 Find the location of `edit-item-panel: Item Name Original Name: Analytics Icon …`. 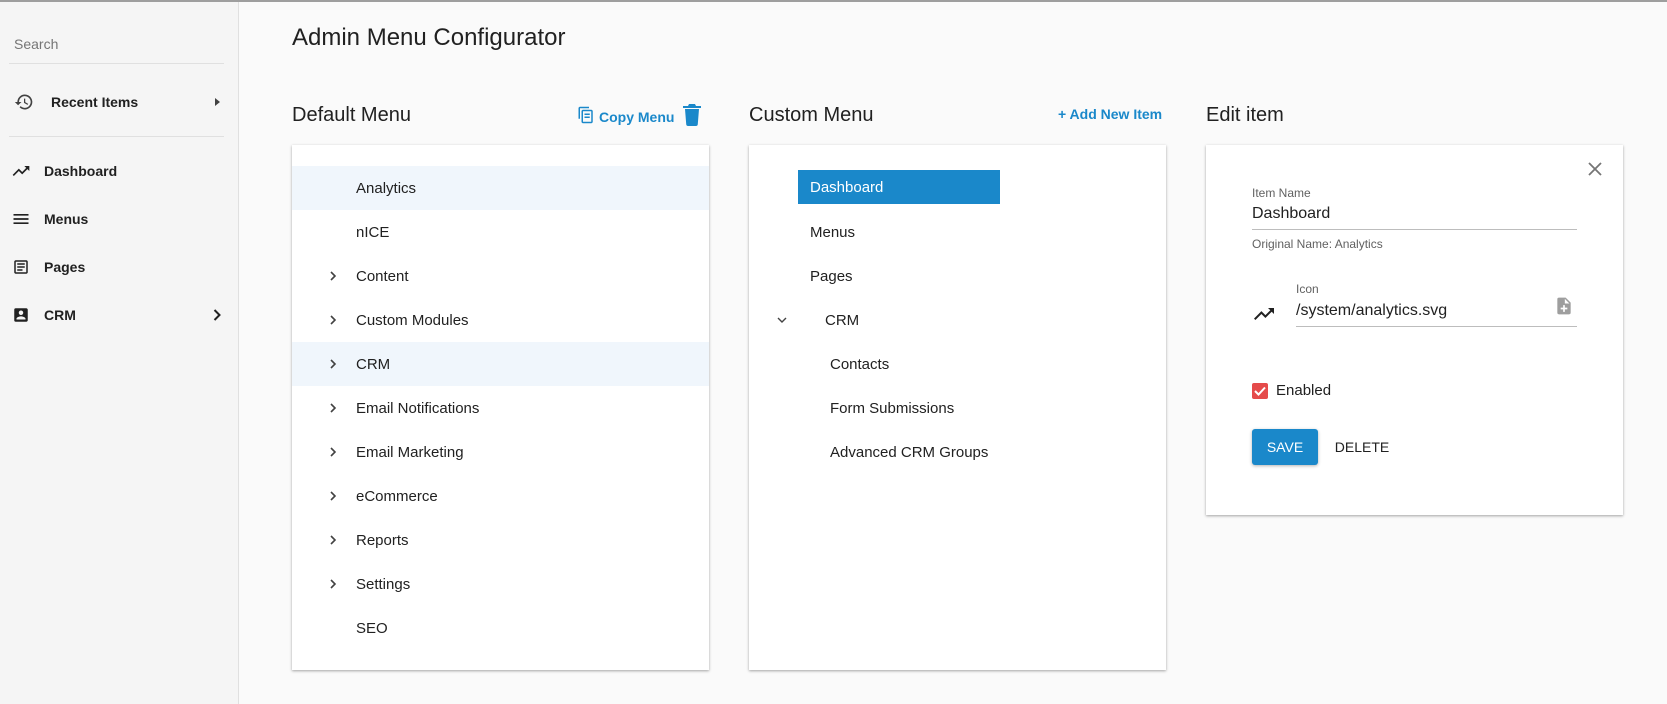

edit-item-panel: Item Name Original Name: Analytics Icon … is located at coordinates (1414, 330).